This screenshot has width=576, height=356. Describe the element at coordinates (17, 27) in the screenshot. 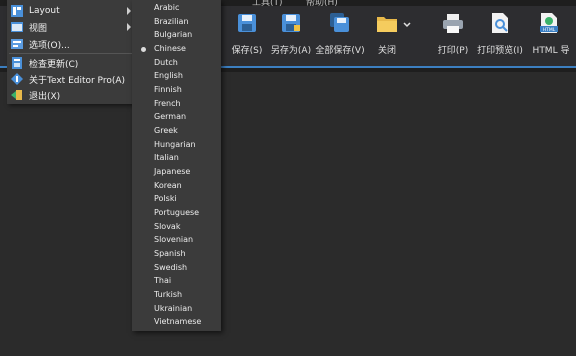

I see `view-icon` at that location.